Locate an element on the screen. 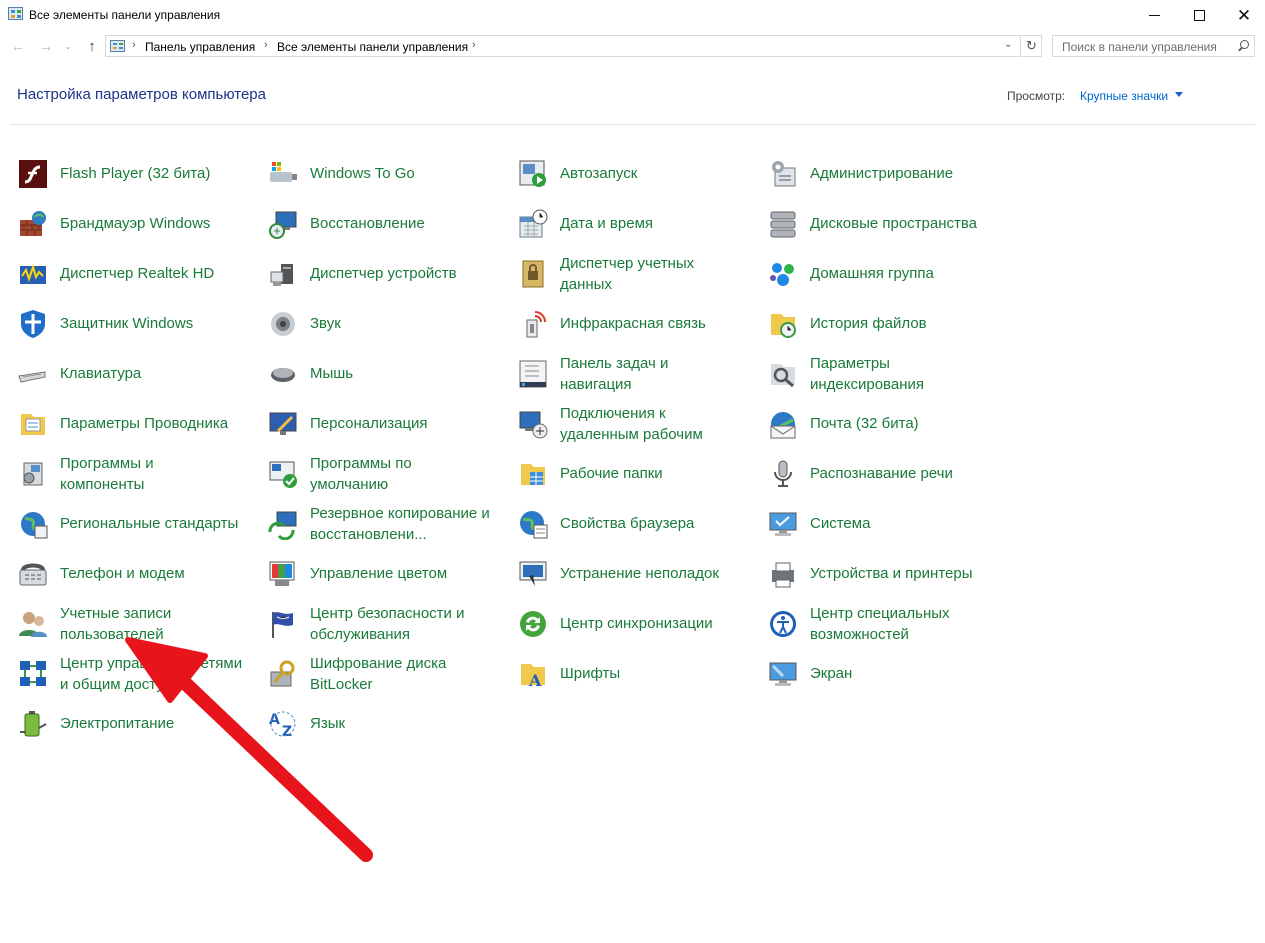 The width and height of the screenshot is (1265, 943). search-input: Поиск в панели управления is located at coordinates (1153, 46).